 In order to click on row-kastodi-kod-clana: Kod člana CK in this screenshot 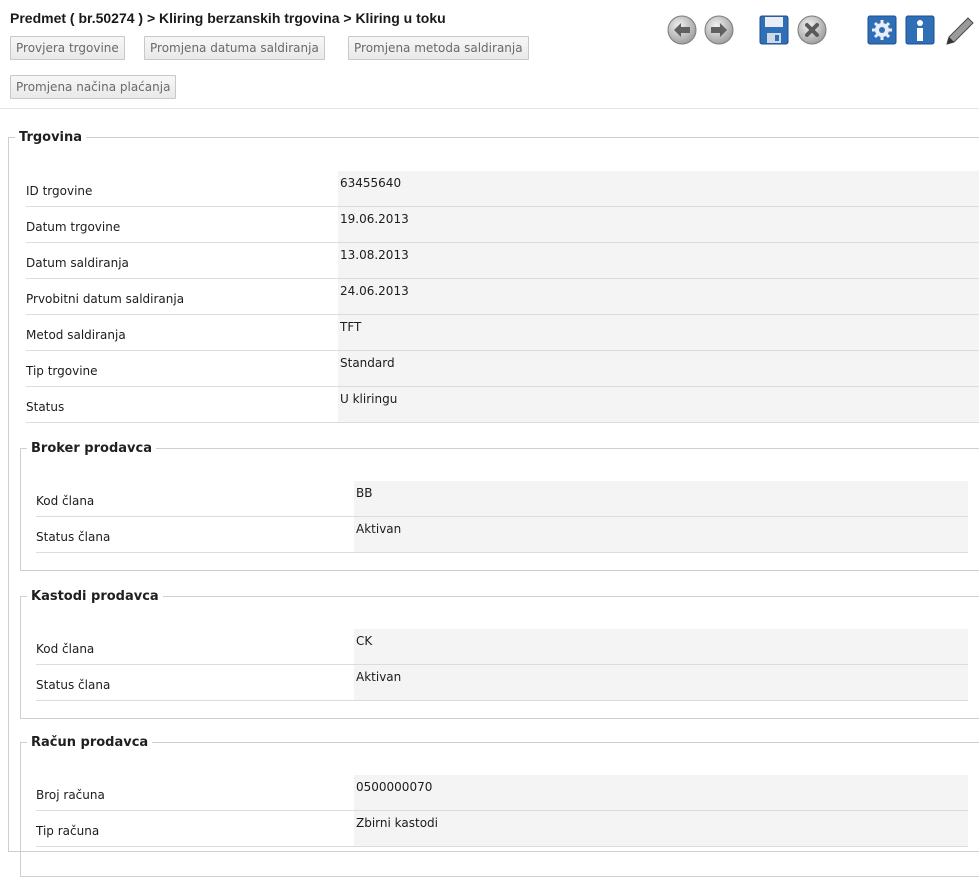, I will do `click(502, 647)`.